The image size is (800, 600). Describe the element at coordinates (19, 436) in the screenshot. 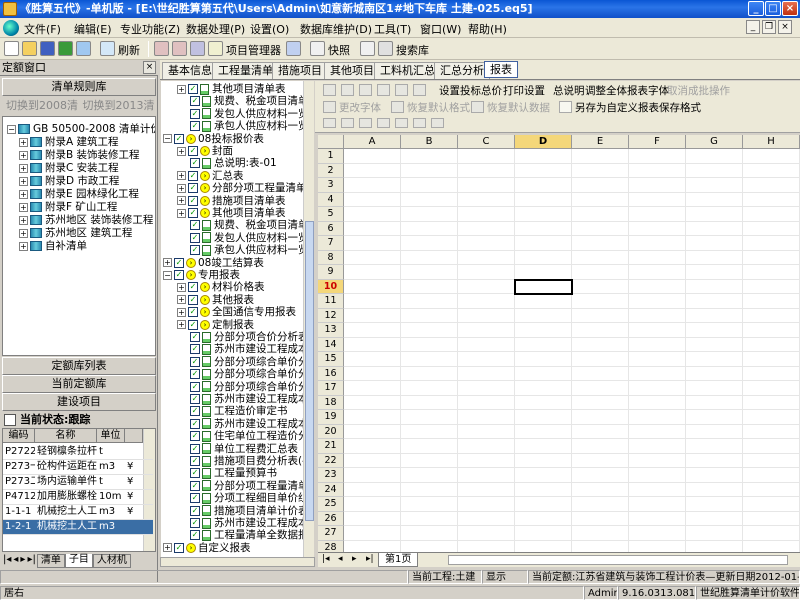

I see `col-code: 编码` at that location.